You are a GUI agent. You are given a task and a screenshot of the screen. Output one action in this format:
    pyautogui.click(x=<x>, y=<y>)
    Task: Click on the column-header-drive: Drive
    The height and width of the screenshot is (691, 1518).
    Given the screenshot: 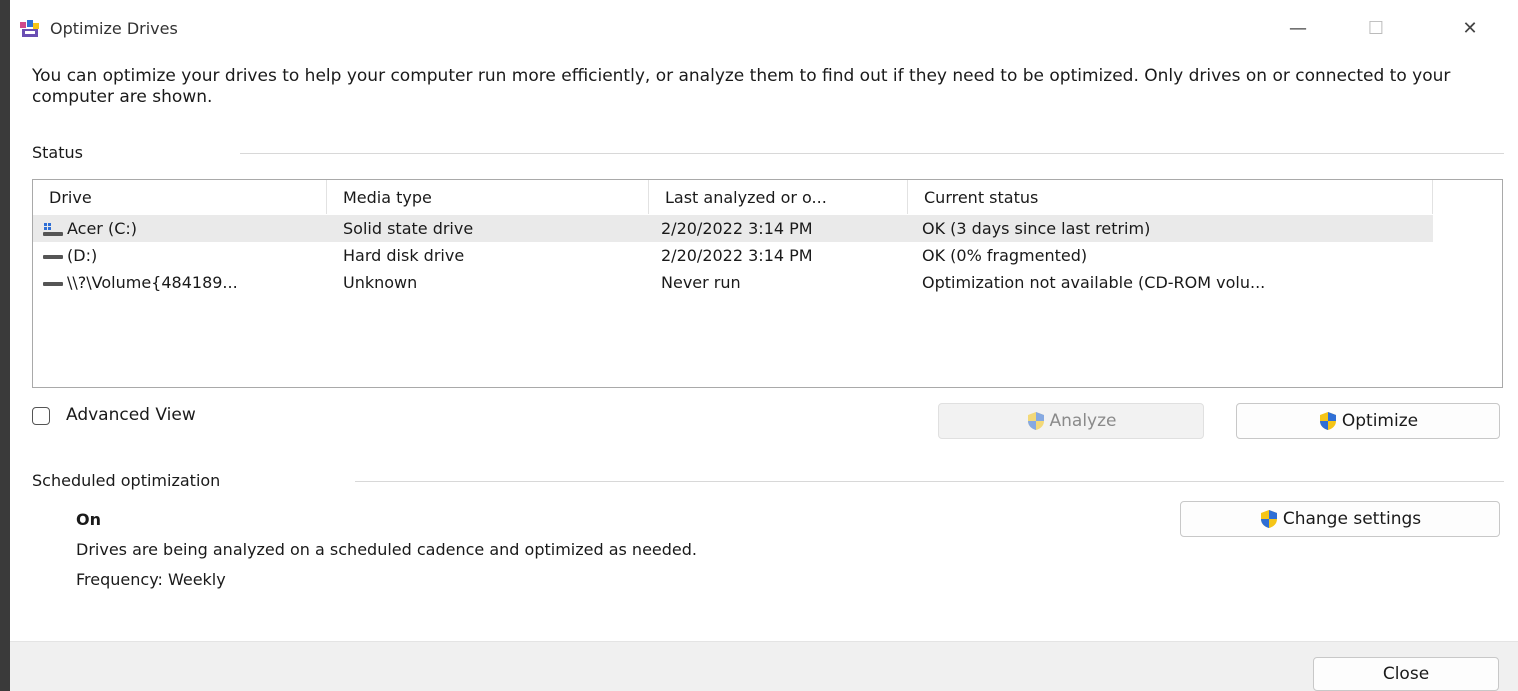 What is the action you would take?
    pyautogui.click(x=180, y=197)
    